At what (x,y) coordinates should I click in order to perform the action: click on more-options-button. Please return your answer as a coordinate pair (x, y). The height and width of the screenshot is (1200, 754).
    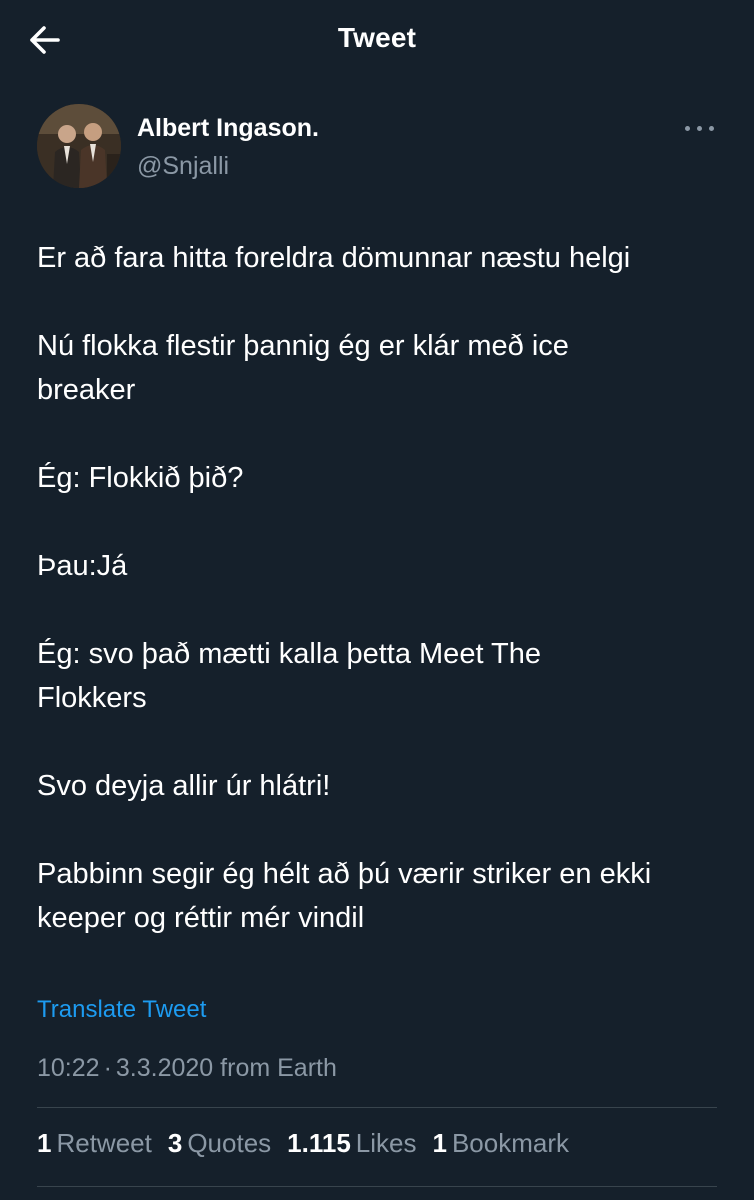
    Looking at the image, I should click on (700, 129).